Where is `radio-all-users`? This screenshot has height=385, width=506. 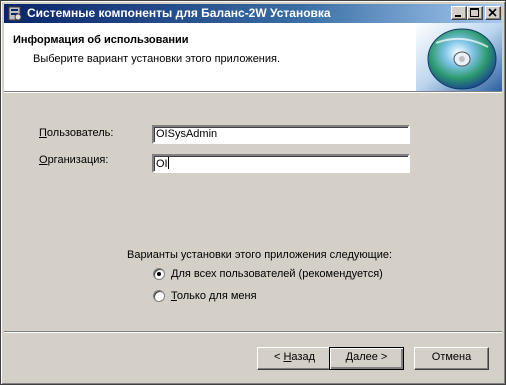
radio-all-users is located at coordinates (159, 274).